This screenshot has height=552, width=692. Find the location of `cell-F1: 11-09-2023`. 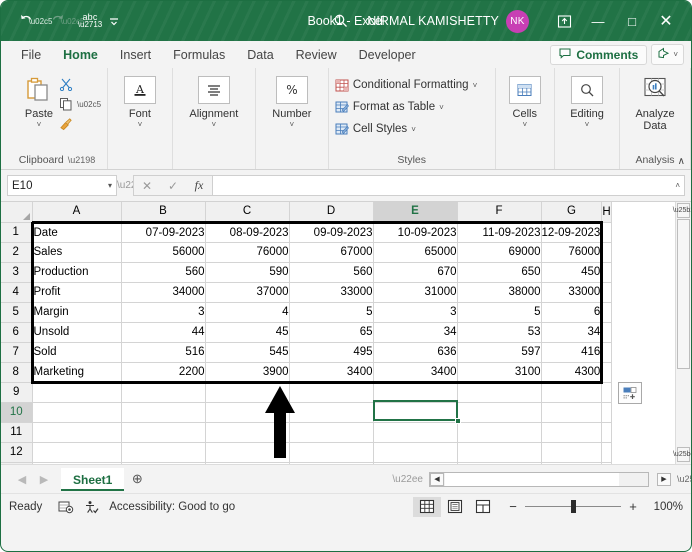

cell-F1: 11-09-2023 is located at coordinates (499, 231).